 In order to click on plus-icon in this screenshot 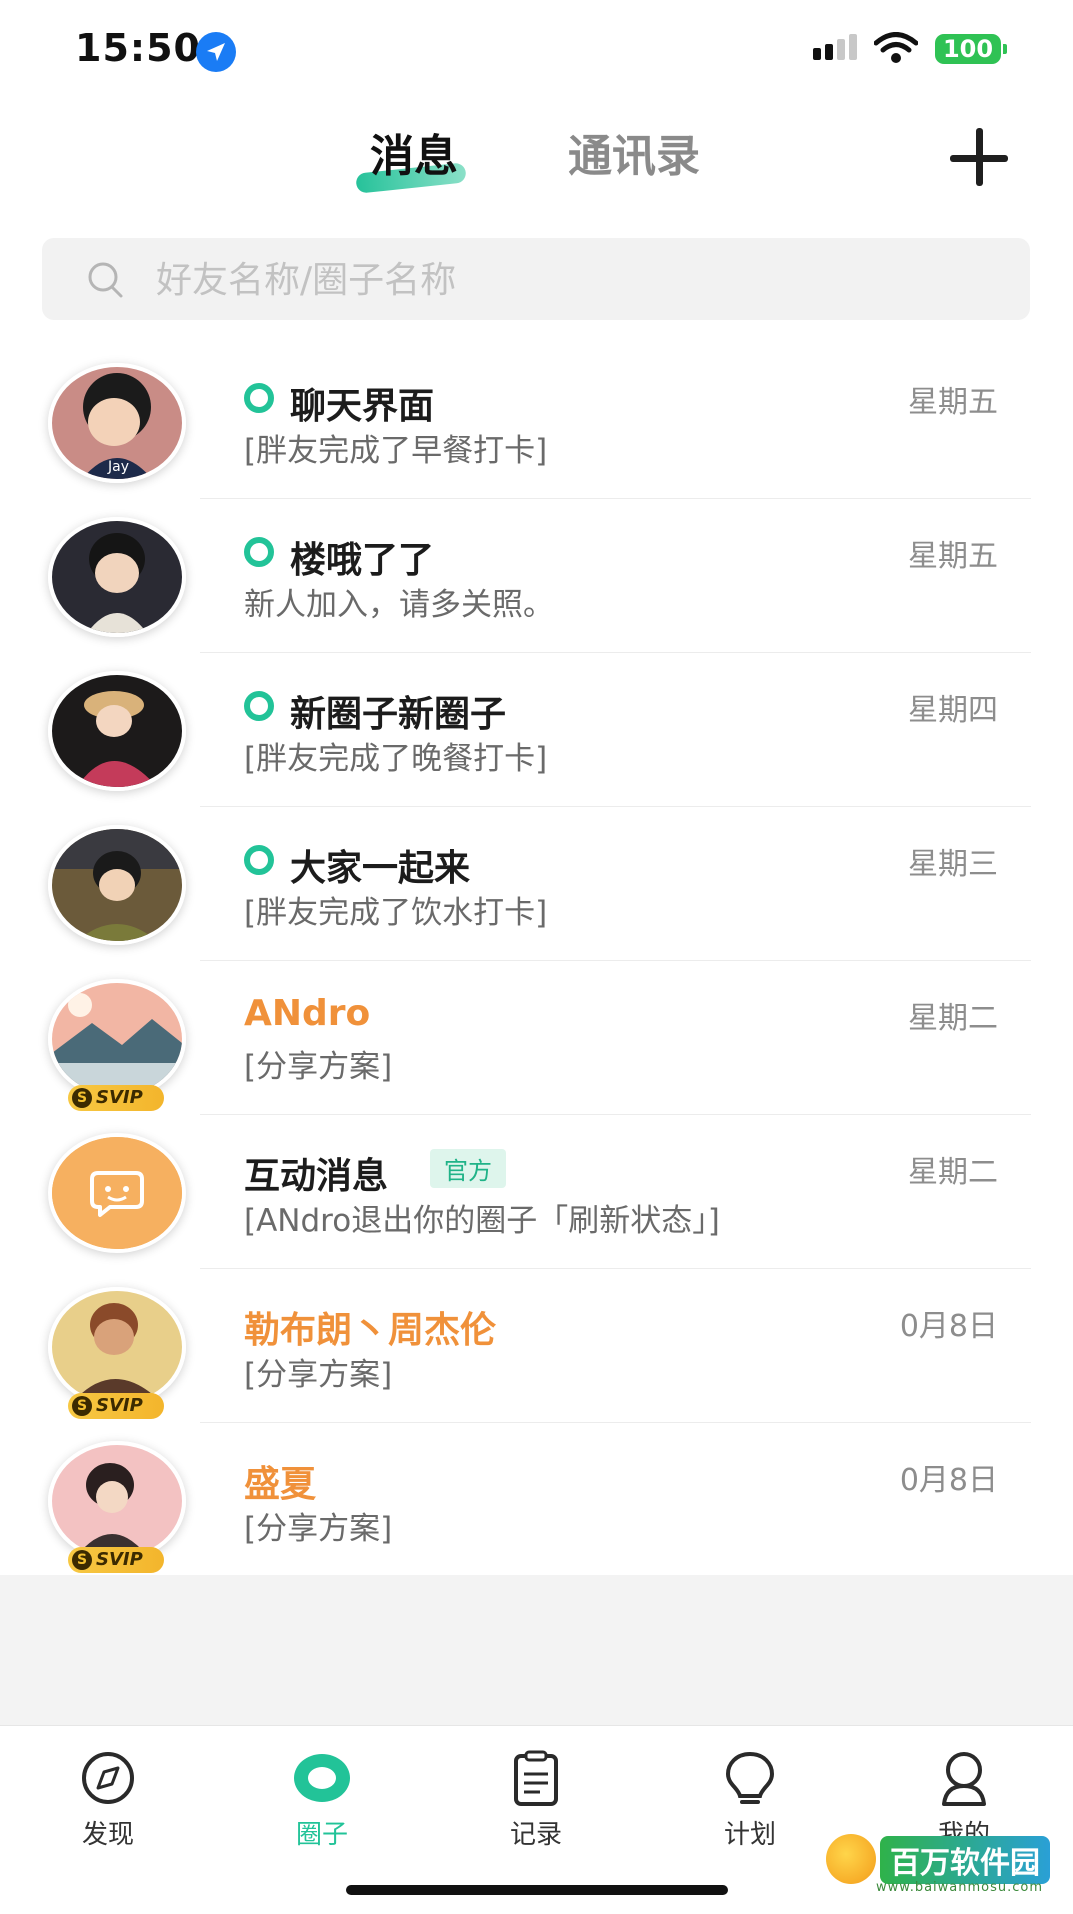, I will do `click(980, 158)`.